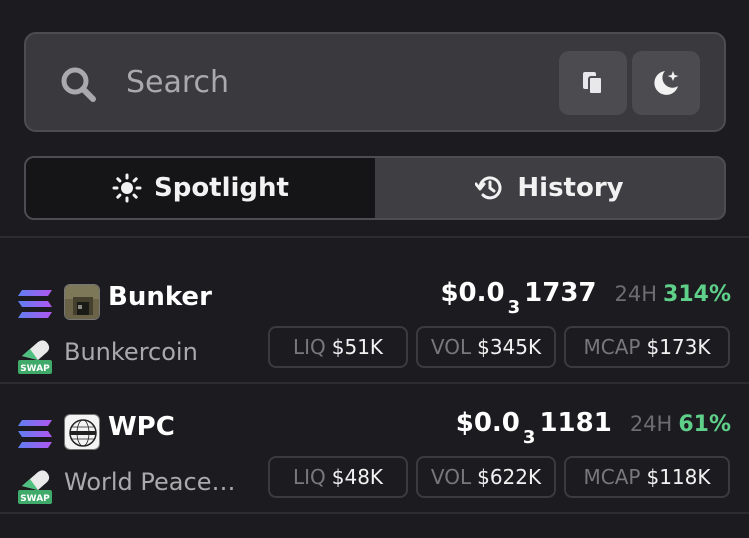 Image resolution: width=749 pixels, height=538 pixels. I want to click on token-symbol: Bunker, so click(160, 297).